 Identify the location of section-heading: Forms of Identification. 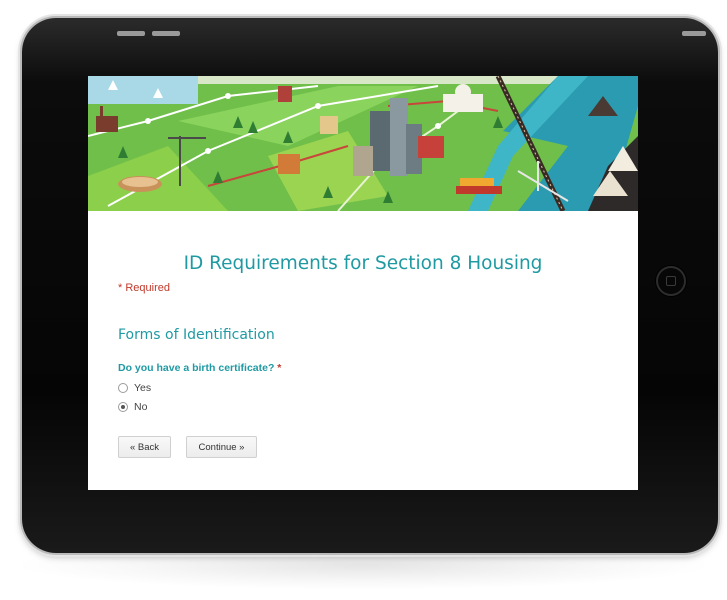
(196, 335).